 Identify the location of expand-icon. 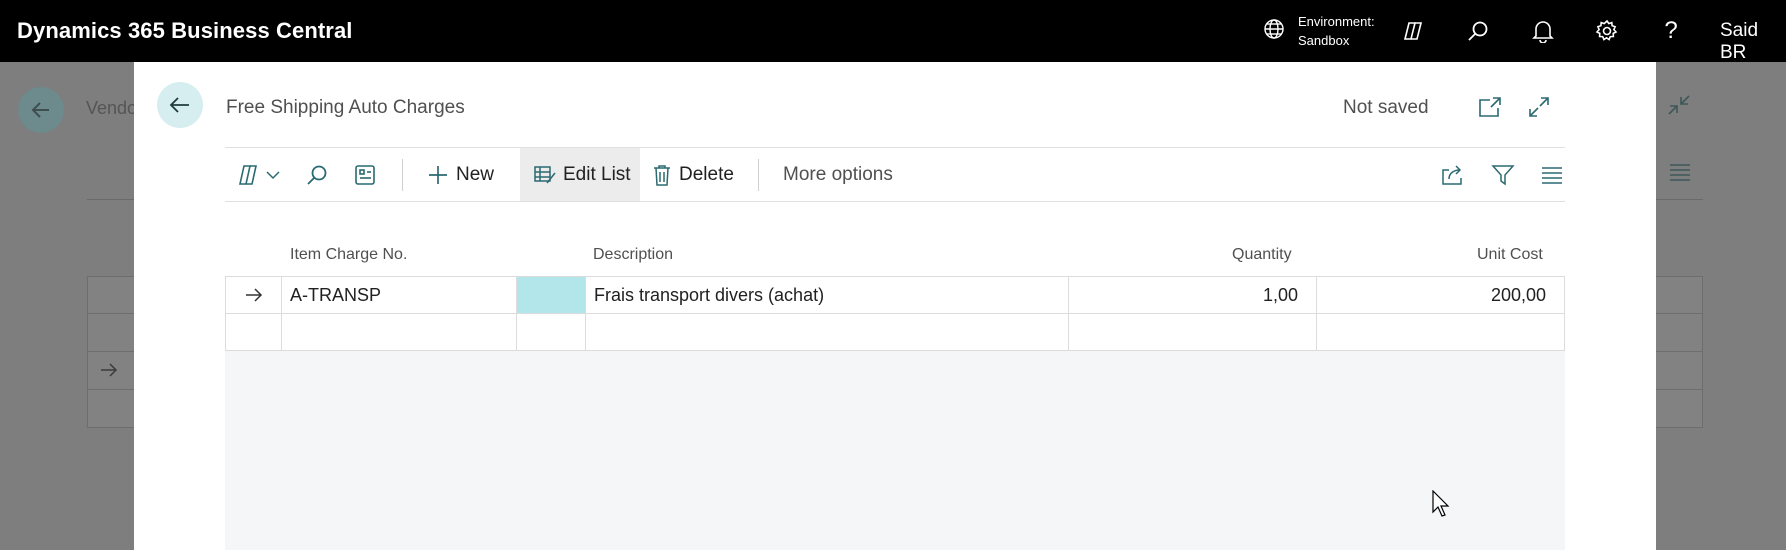
(1539, 107).